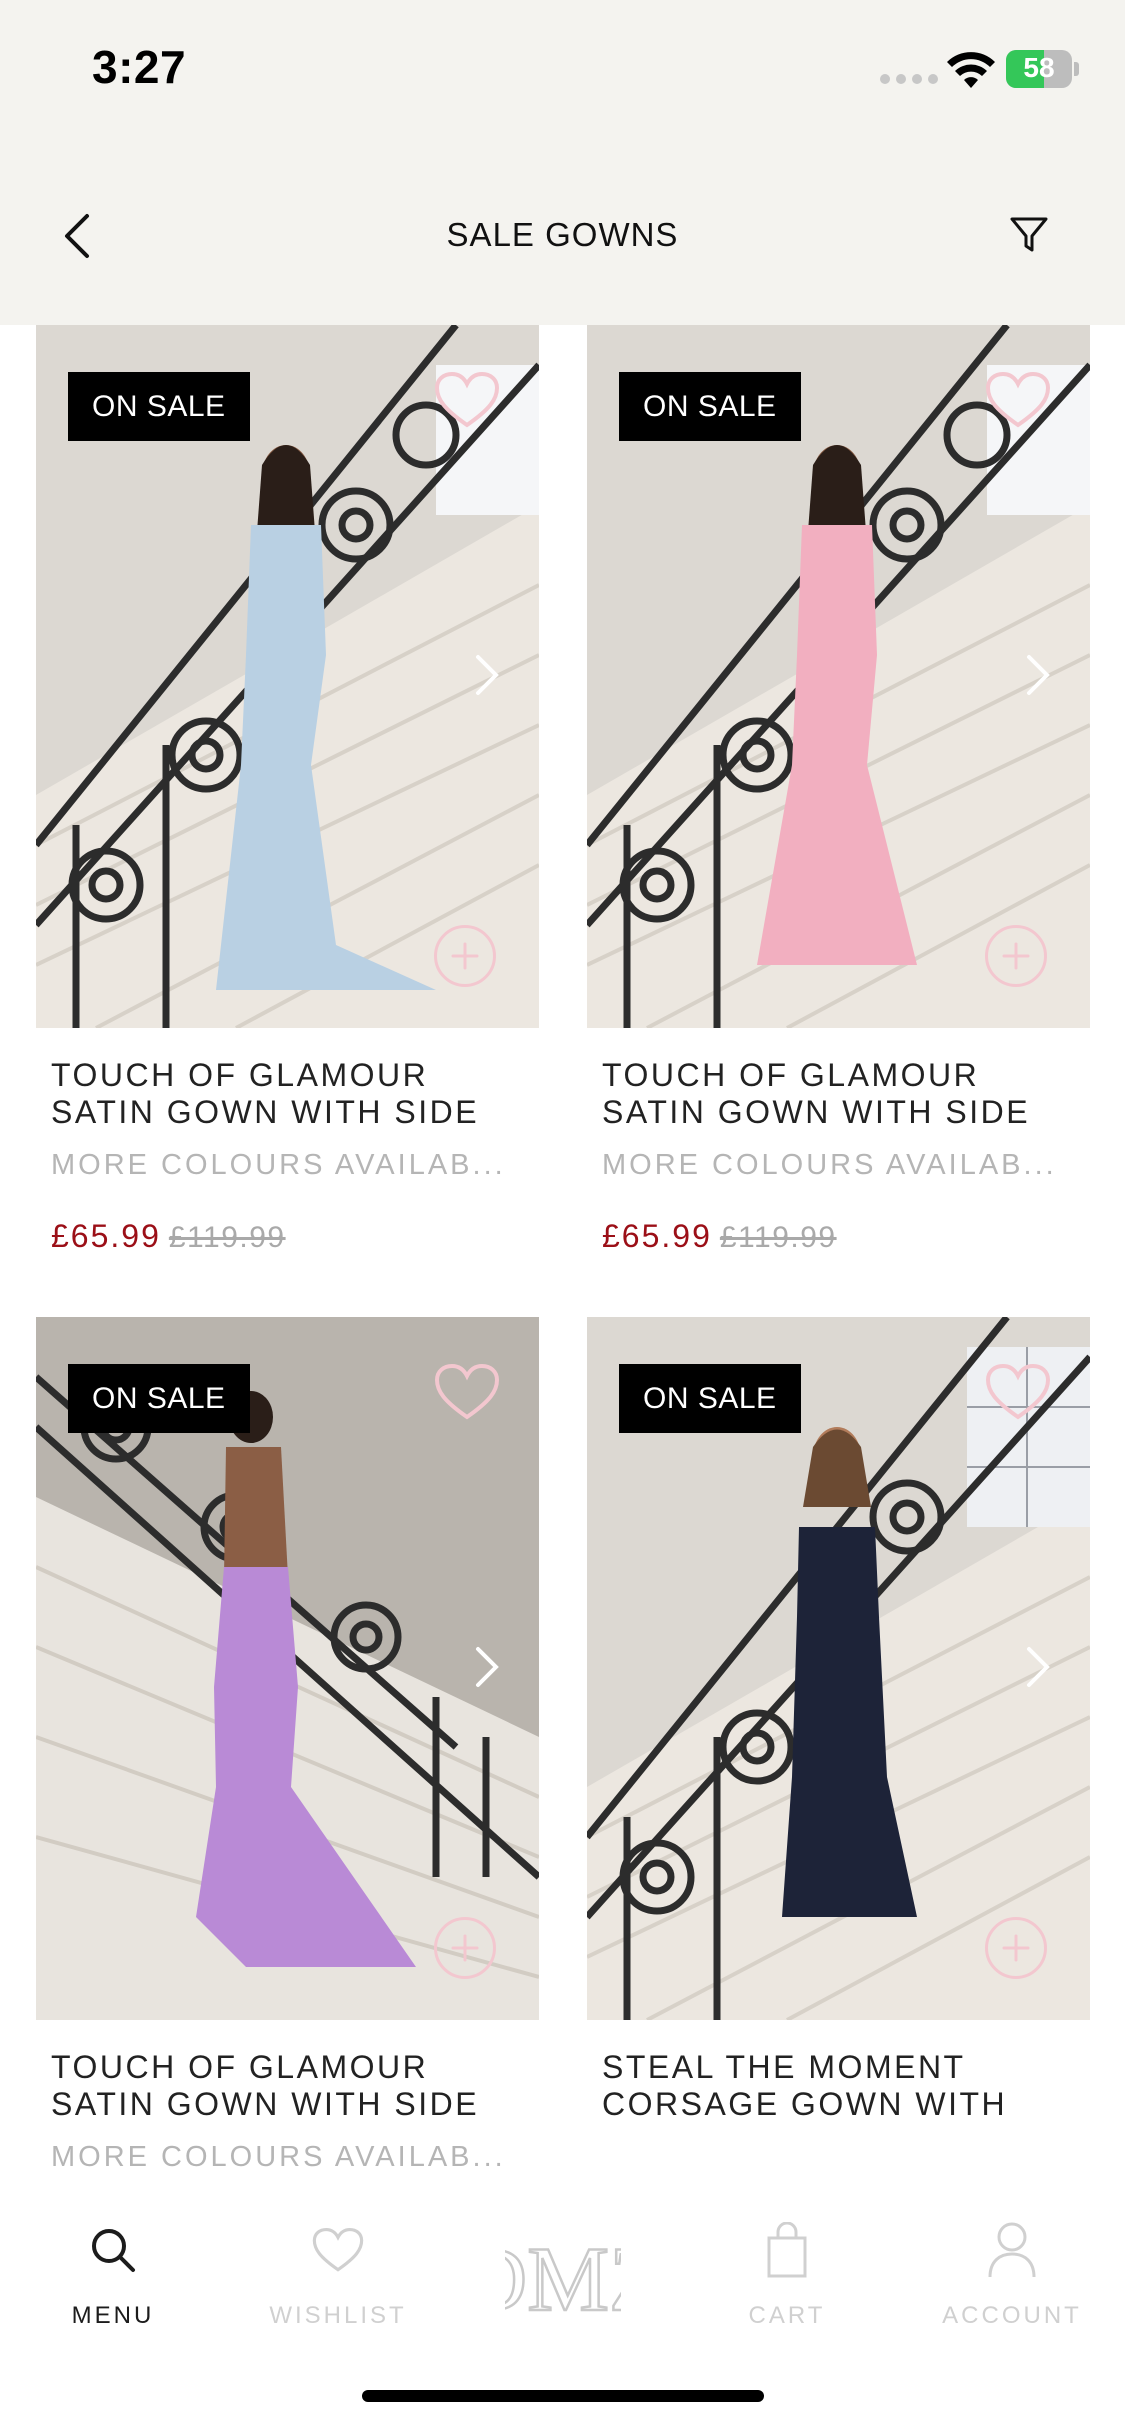 Image resolution: width=1125 pixels, height=2436 pixels. I want to click on filter-button, so click(1029, 235).